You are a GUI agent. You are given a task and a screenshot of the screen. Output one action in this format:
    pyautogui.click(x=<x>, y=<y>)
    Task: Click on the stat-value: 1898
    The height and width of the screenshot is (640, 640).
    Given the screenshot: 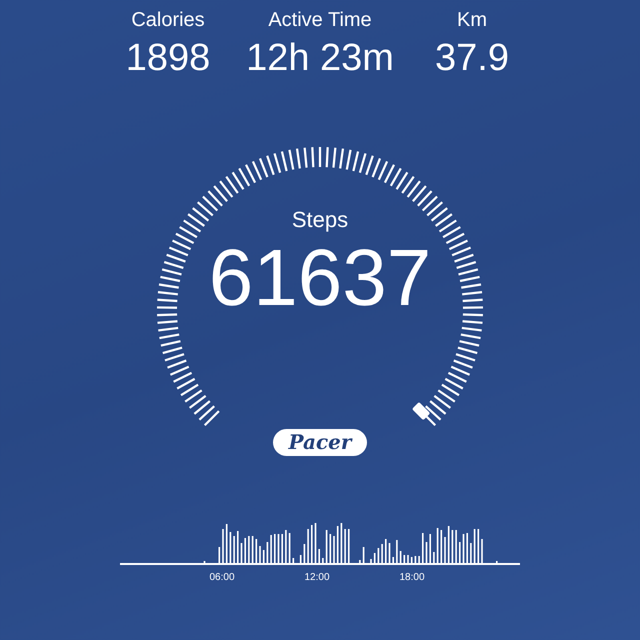 What is the action you would take?
    pyautogui.click(x=168, y=58)
    